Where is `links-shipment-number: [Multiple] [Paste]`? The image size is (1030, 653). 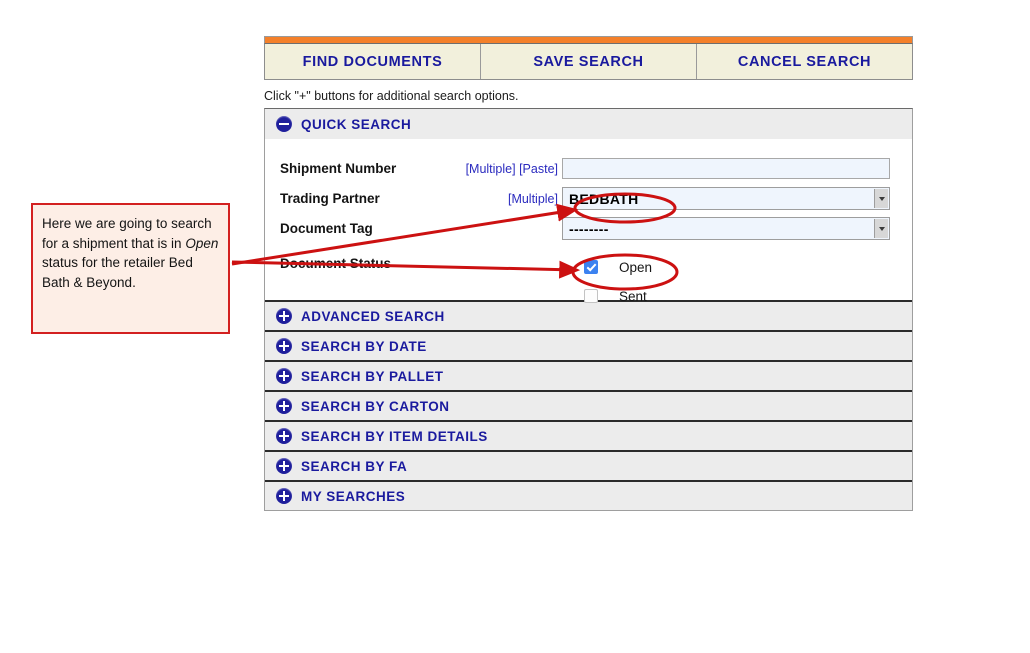
links-shipment-number: [Multiple] [Paste] is located at coordinates (502, 169).